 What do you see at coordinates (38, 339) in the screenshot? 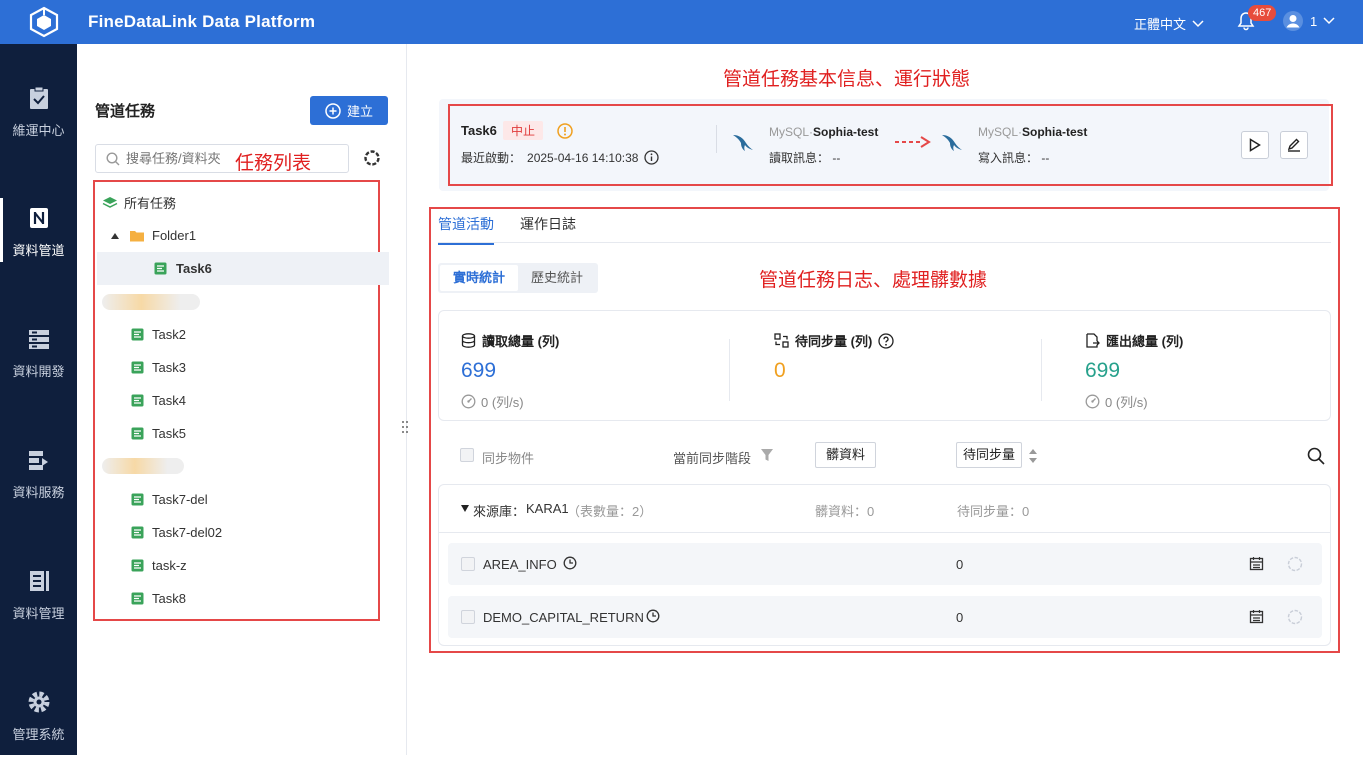
I see `server-stack-icon` at bounding box center [38, 339].